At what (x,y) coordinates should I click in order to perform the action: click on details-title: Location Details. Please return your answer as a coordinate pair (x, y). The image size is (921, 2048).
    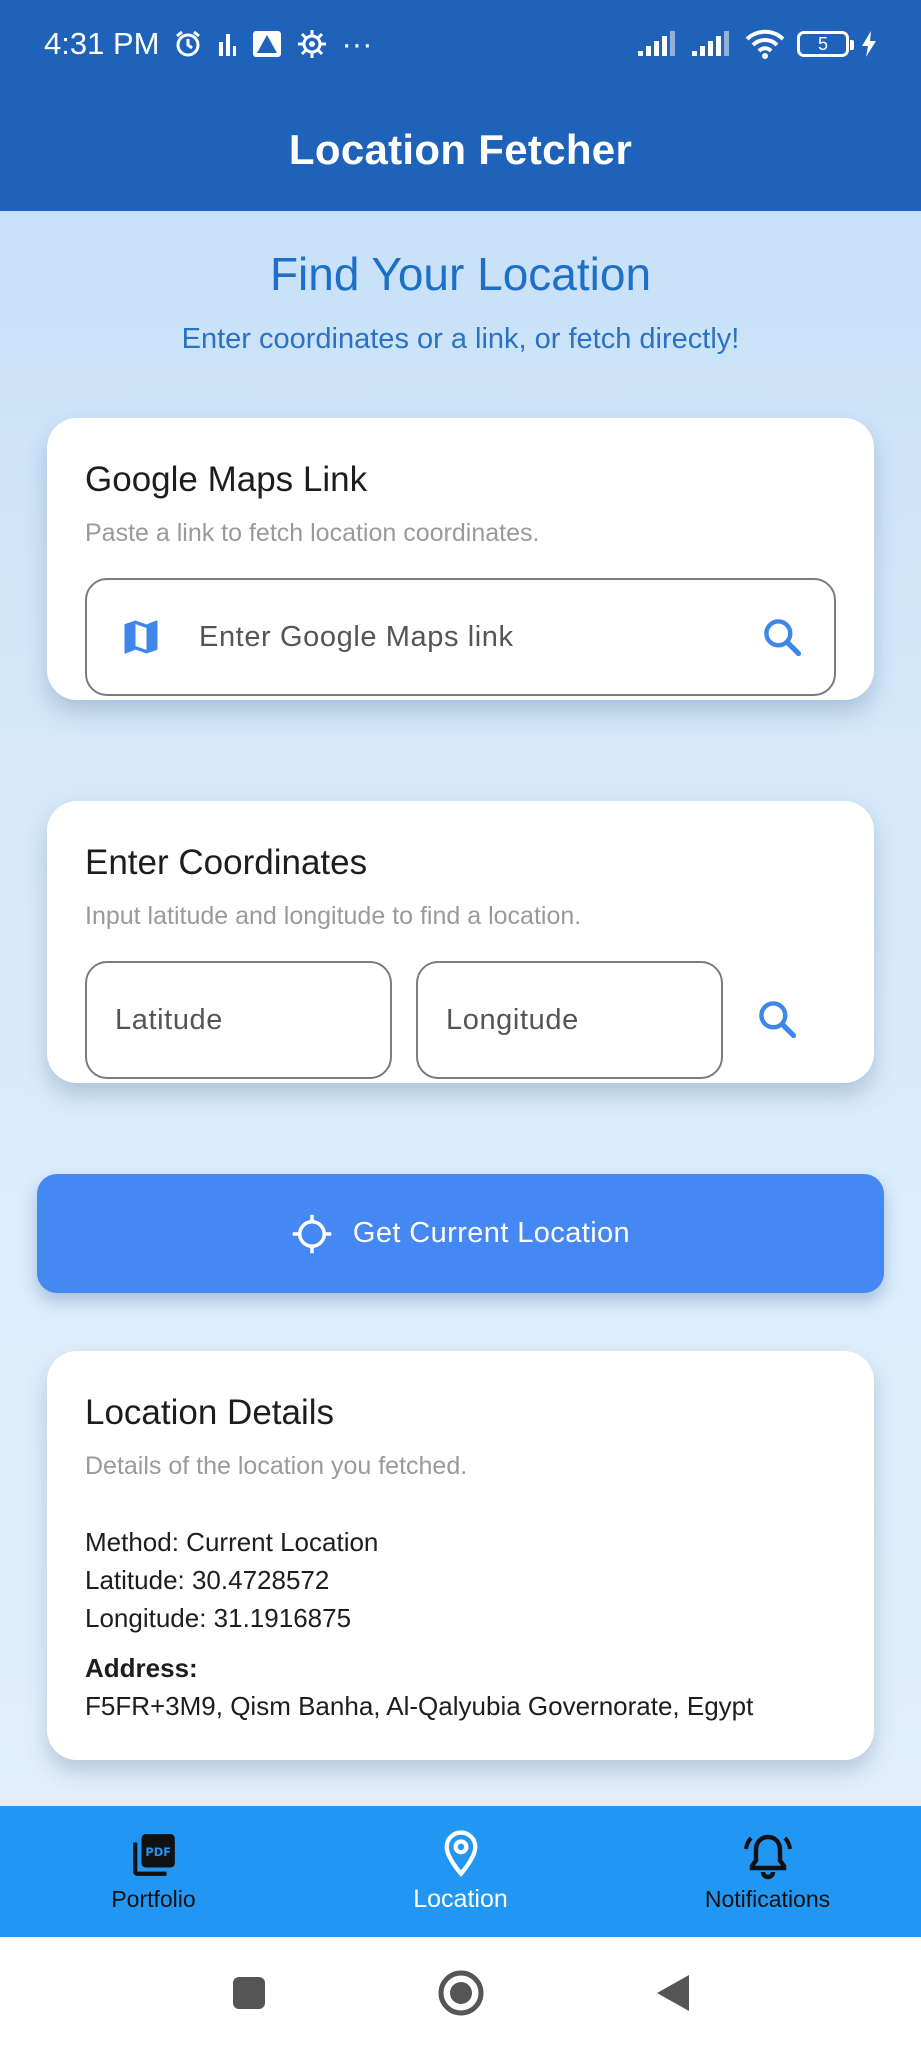
    Looking at the image, I should click on (210, 1412).